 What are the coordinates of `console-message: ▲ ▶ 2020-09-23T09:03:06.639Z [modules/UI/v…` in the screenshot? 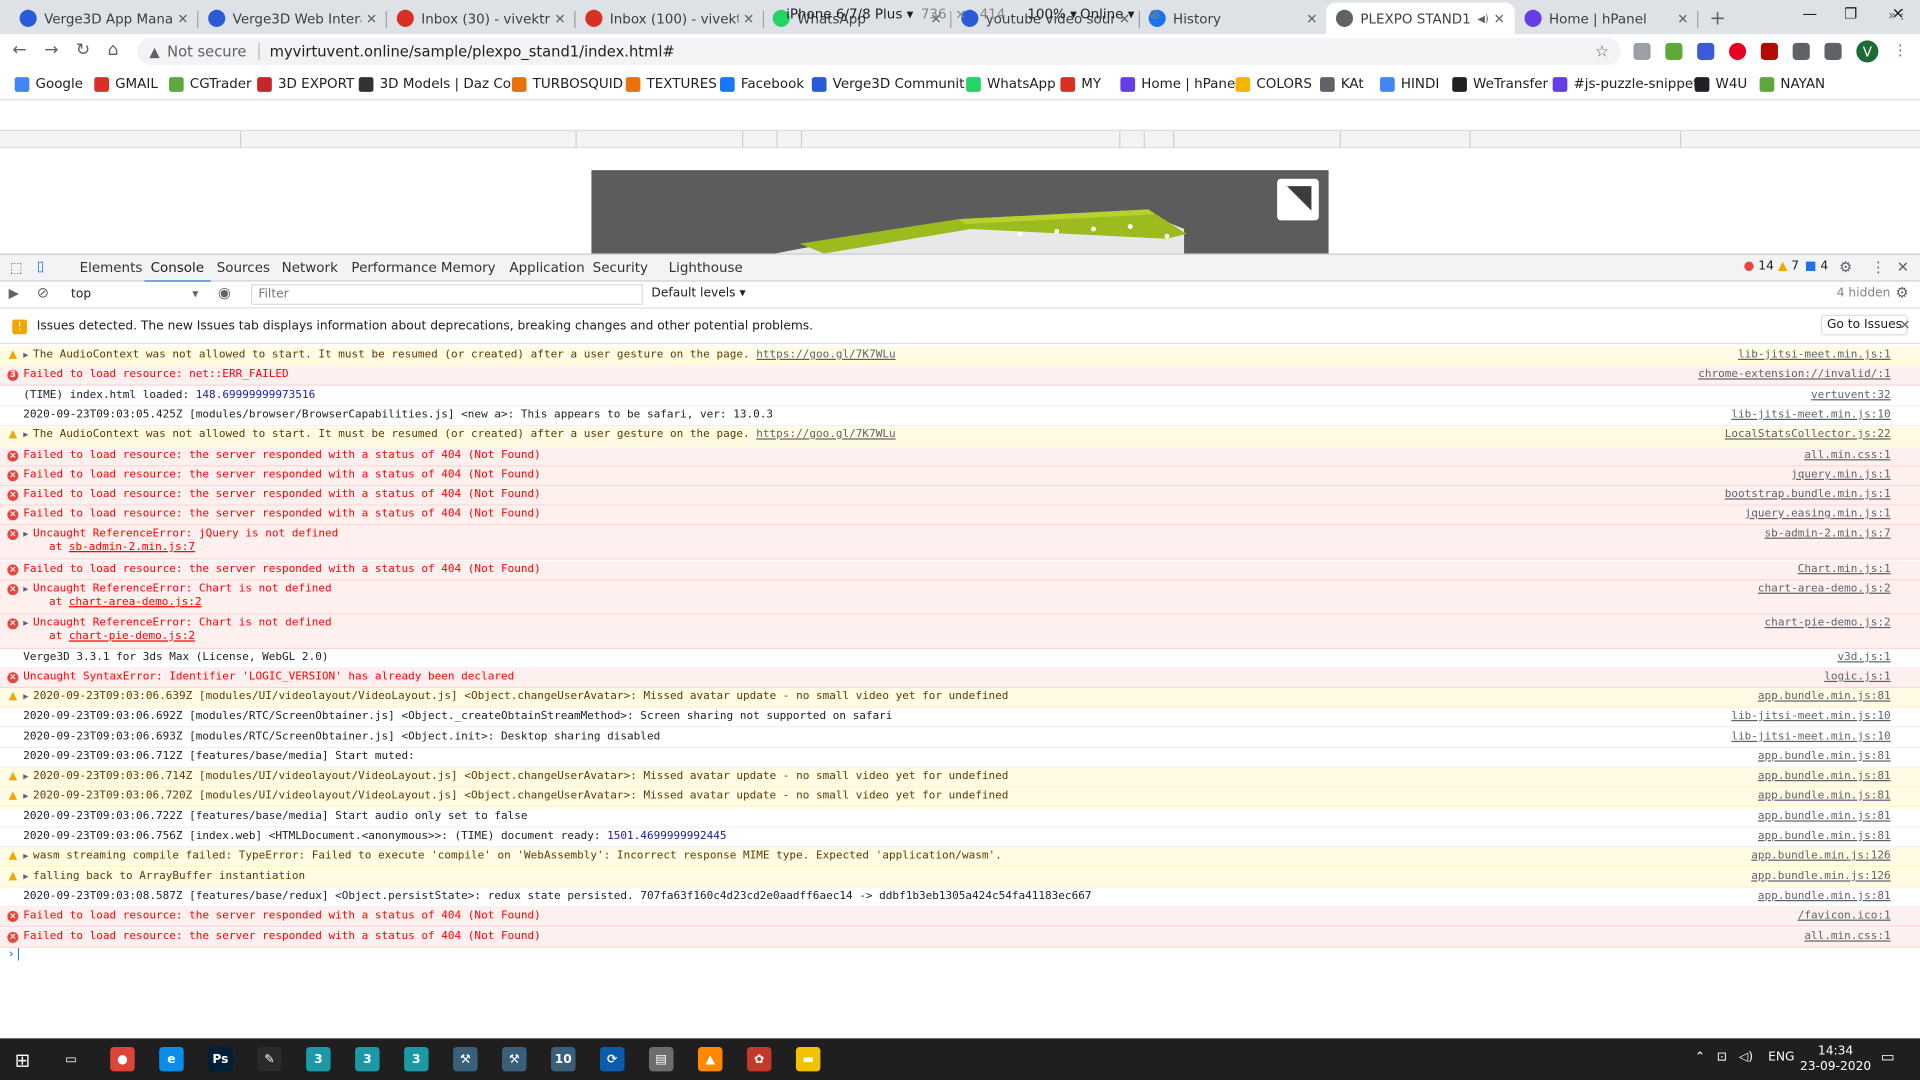 It's located at (960, 698).